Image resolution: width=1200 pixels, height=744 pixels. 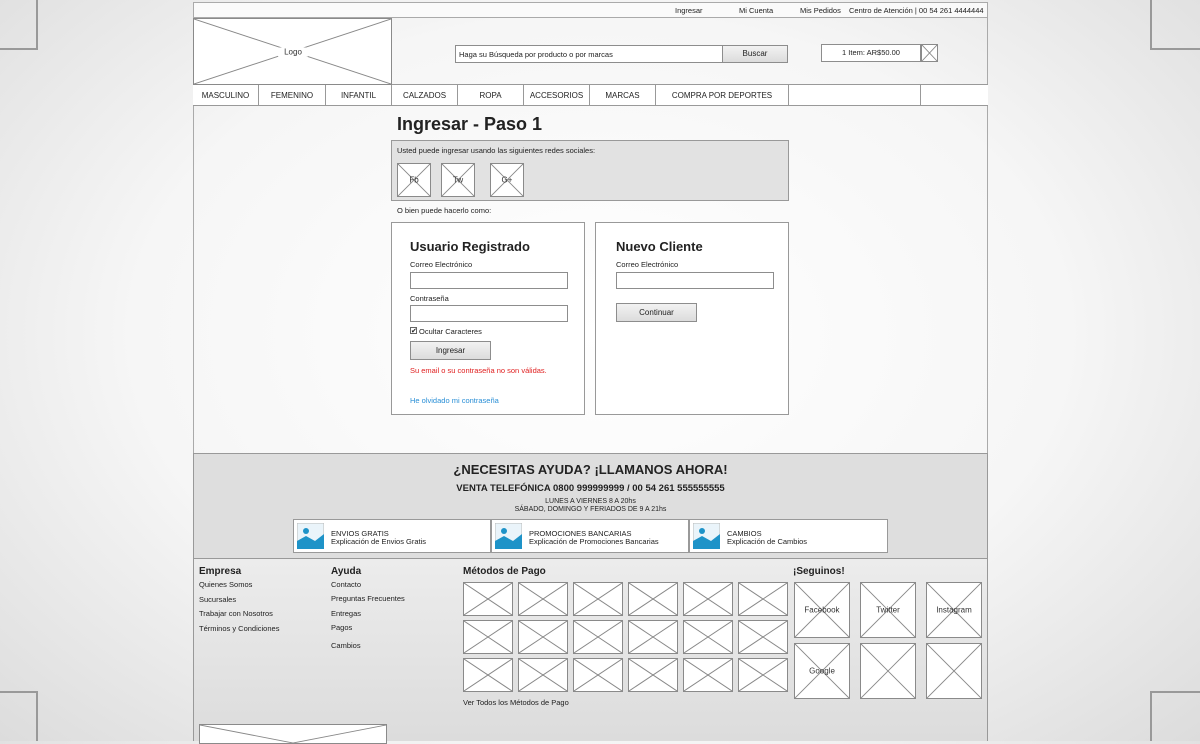 I want to click on corner-mark-tl, so click(x=19, y=25).